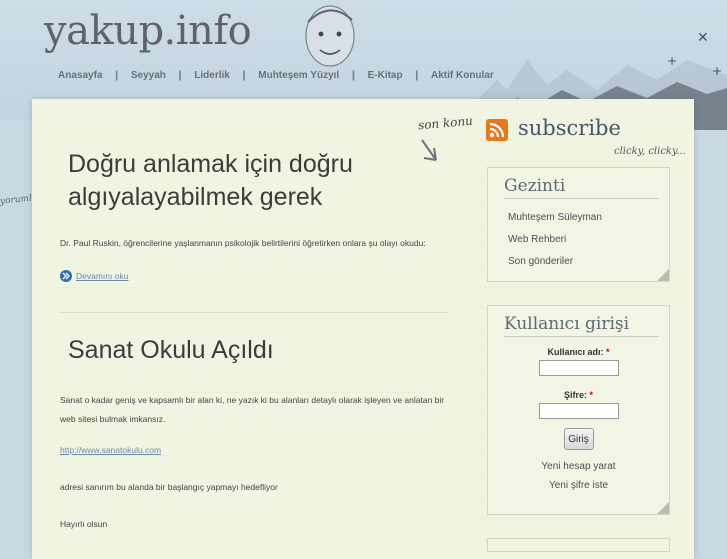 This screenshot has height=559, width=727. Describe the element at coordinates (578, 466) in the screenshot. I see `register-link: Yeni hesap yarat` at that location.